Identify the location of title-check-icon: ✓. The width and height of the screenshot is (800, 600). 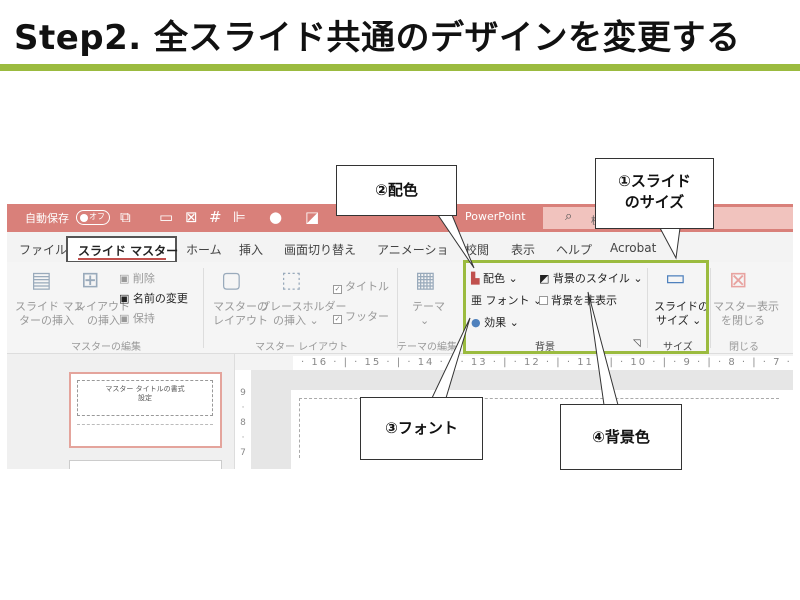
(337, 289).